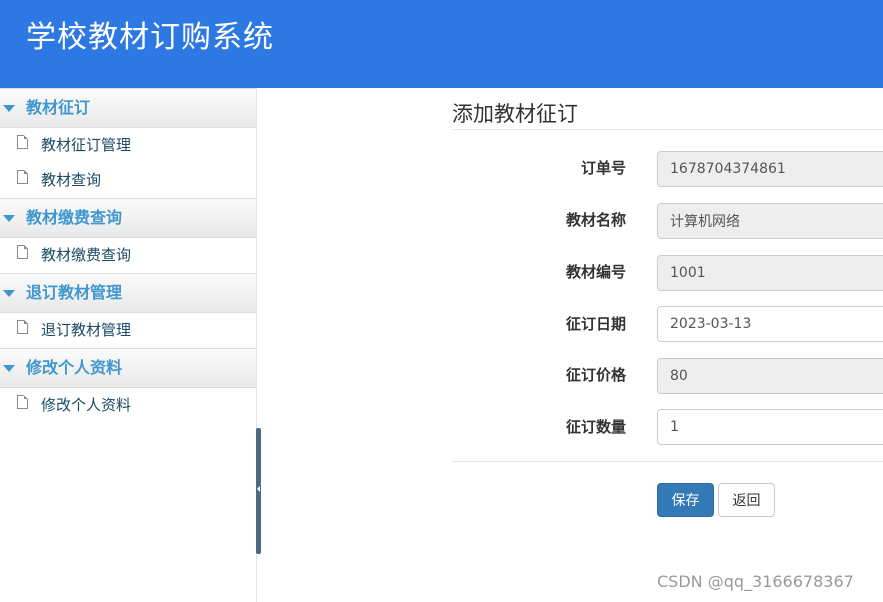 This screenshot has width=883, height=602. What do you see at coordinates (86, 255) in the screenshot?
I see `sidebar-item-label: 教材缴费查询` at bounding box center [86, 255].